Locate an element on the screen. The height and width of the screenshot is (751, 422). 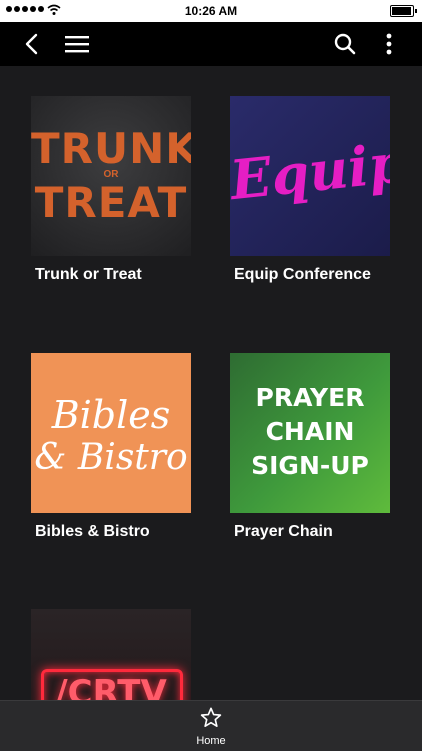
tab-home: Home is located at coordinates (211, 727).